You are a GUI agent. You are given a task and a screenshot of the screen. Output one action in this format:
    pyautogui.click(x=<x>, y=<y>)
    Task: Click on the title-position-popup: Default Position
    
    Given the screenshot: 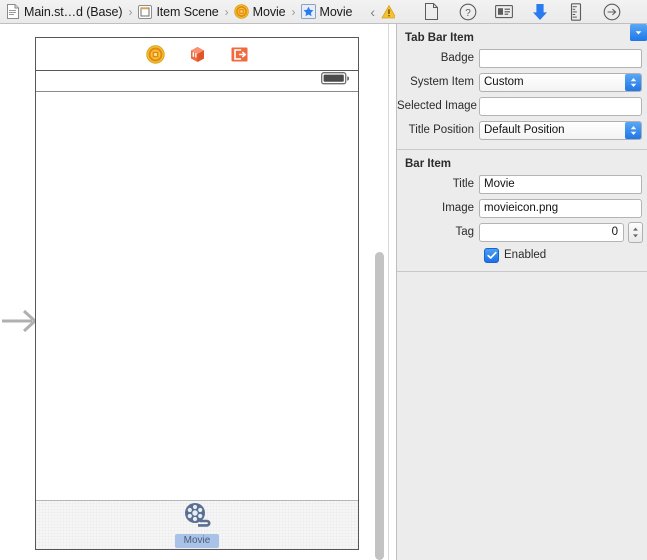 What is the action you would take?
    pyautogui.click(x=560, y=130)
    